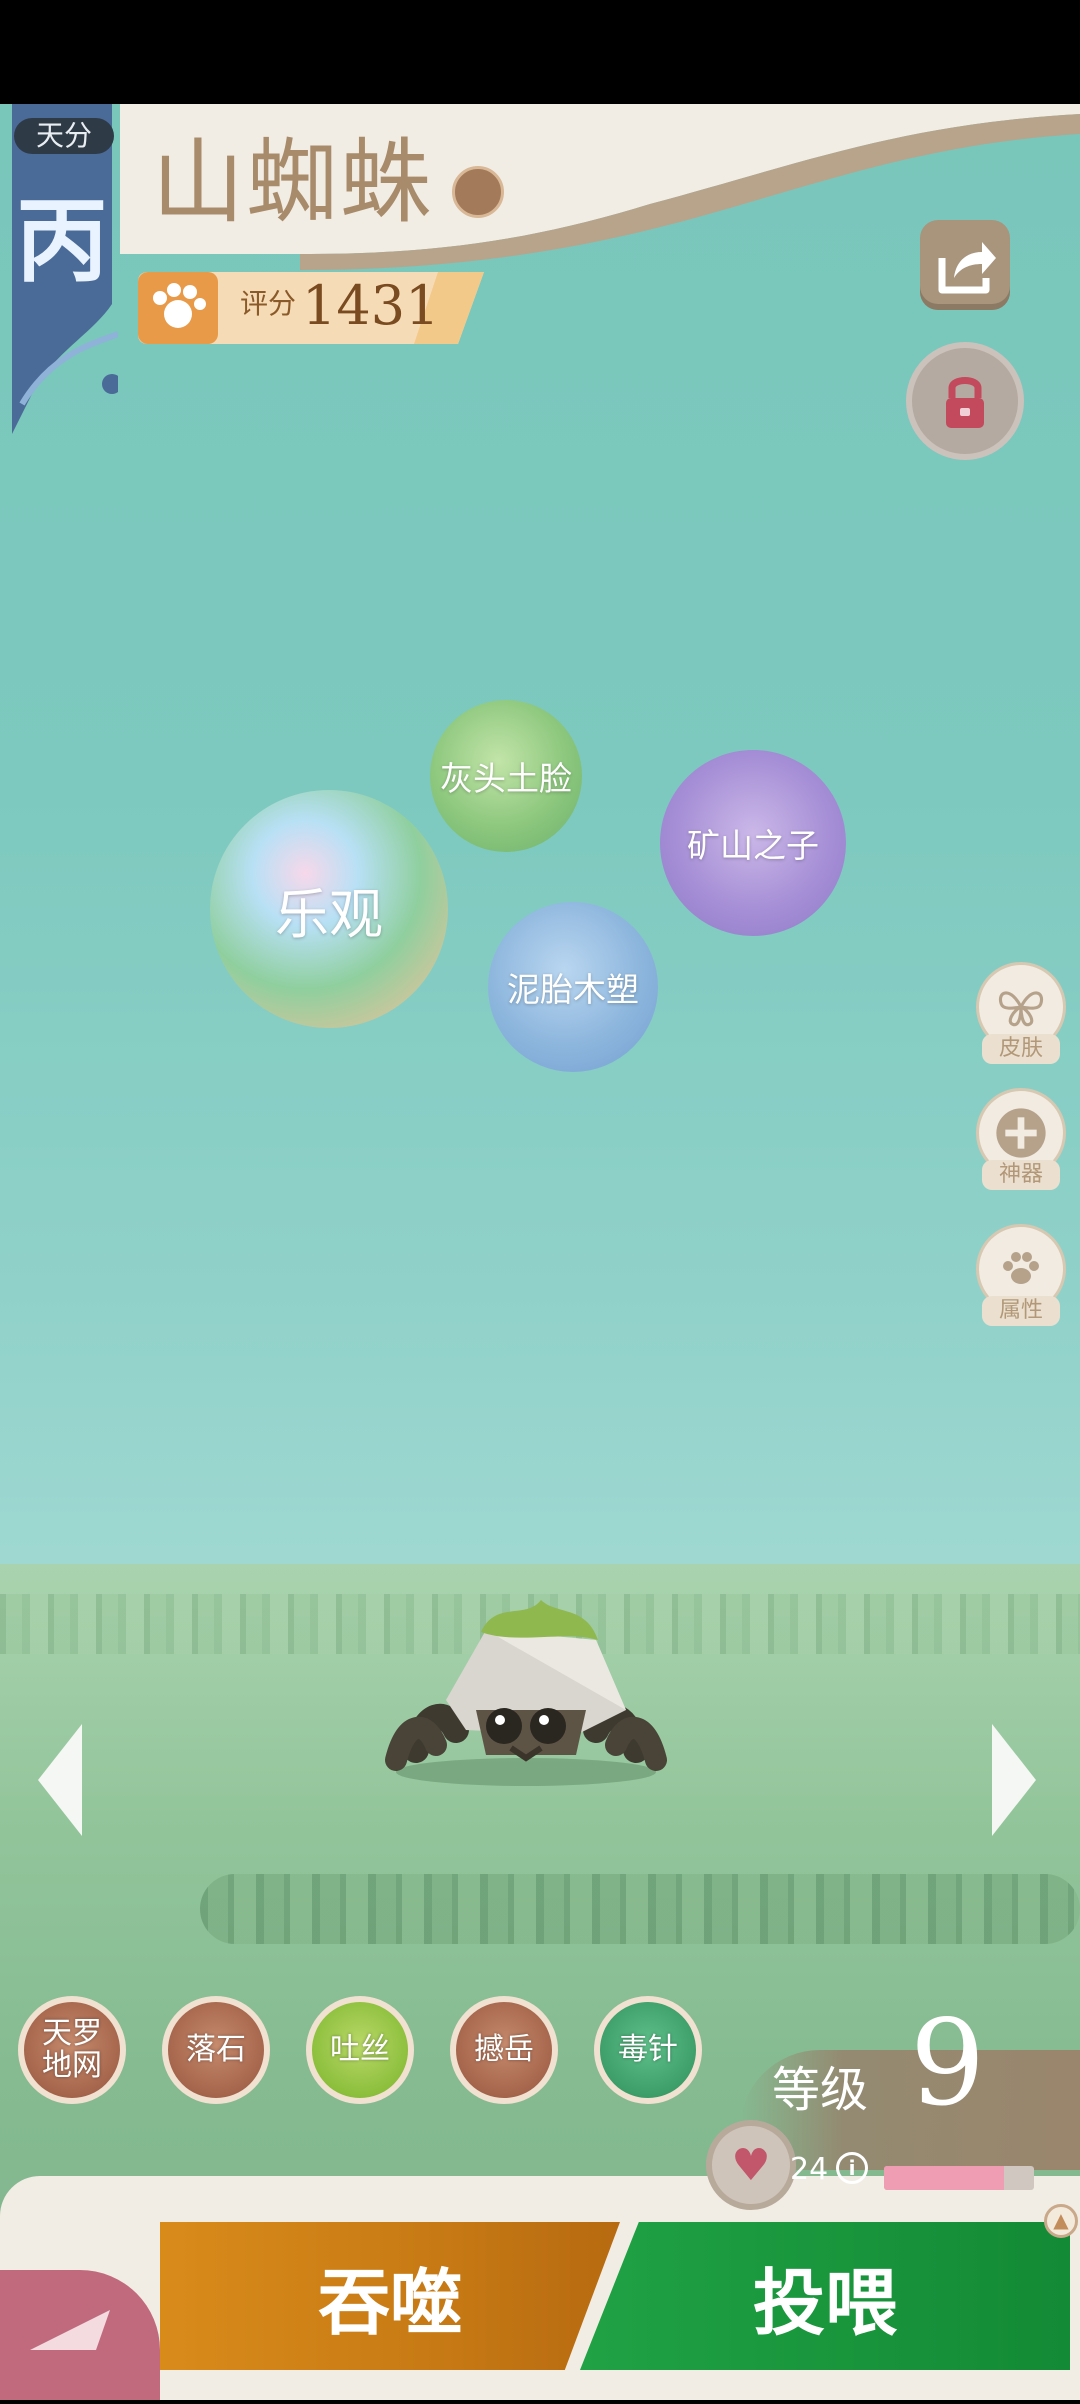  What do you see at coordinates (1021, 1275) in the screenshot?
I see `attributes-button: 属性` at bounding box center [1021, 1275].